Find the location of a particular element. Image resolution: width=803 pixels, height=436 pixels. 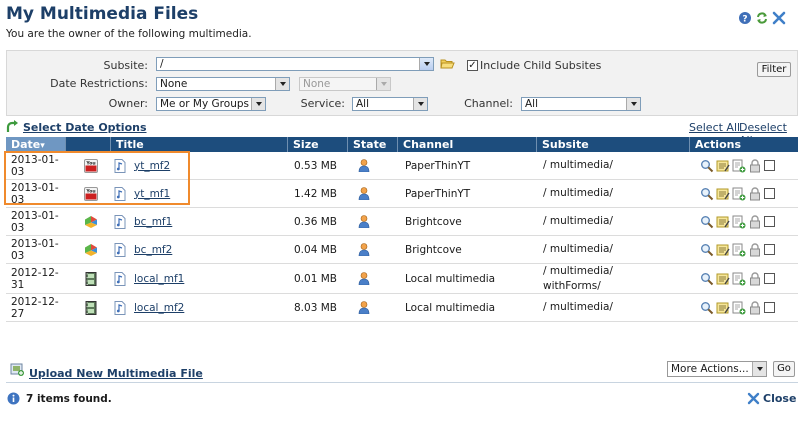

close-x-icon is located at coordinates (753, 398).